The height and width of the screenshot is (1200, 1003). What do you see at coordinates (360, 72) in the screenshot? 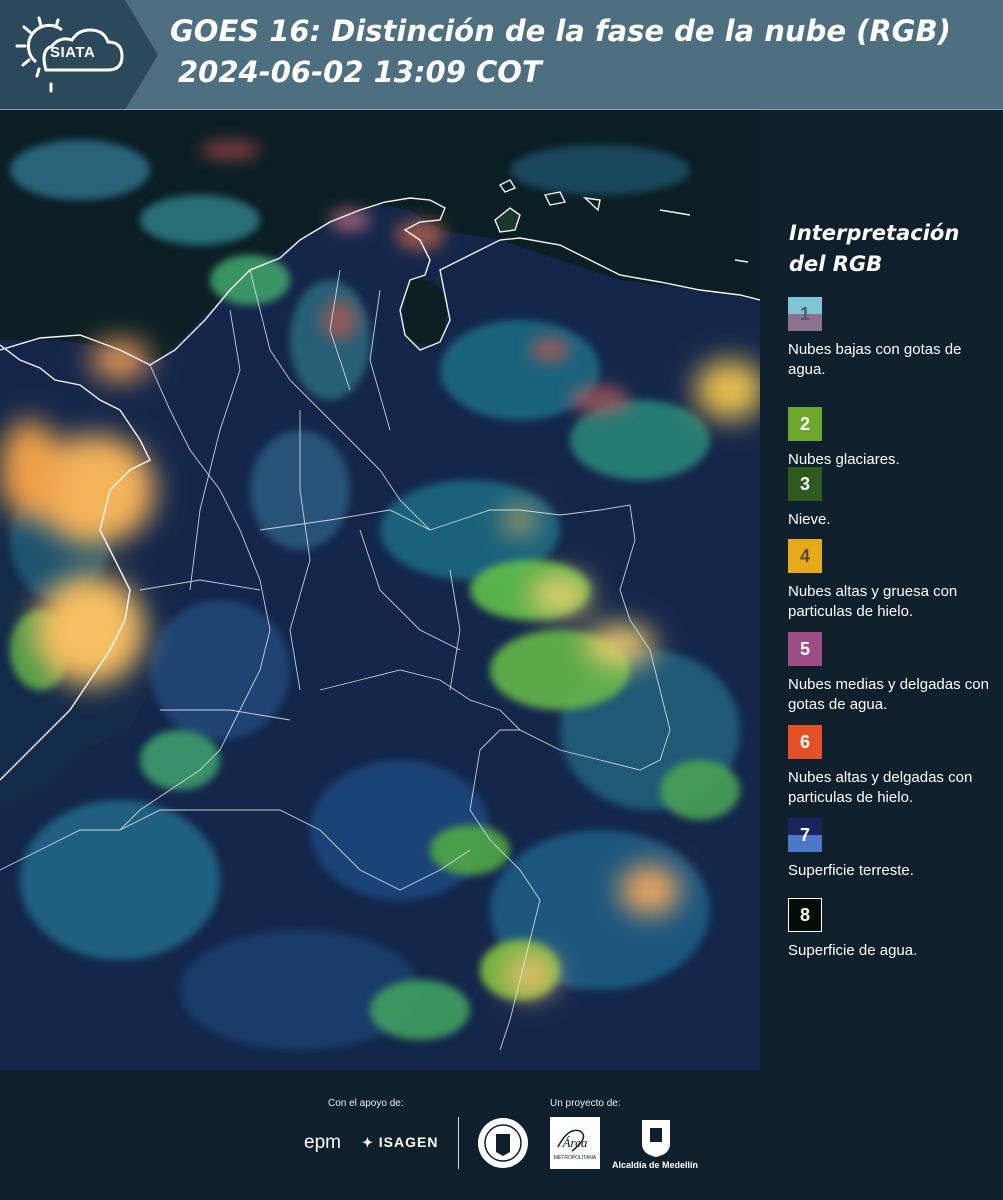
I see `page-timestamp: 2024-06-02 13:09 COT` at bounding box center [360, 72].